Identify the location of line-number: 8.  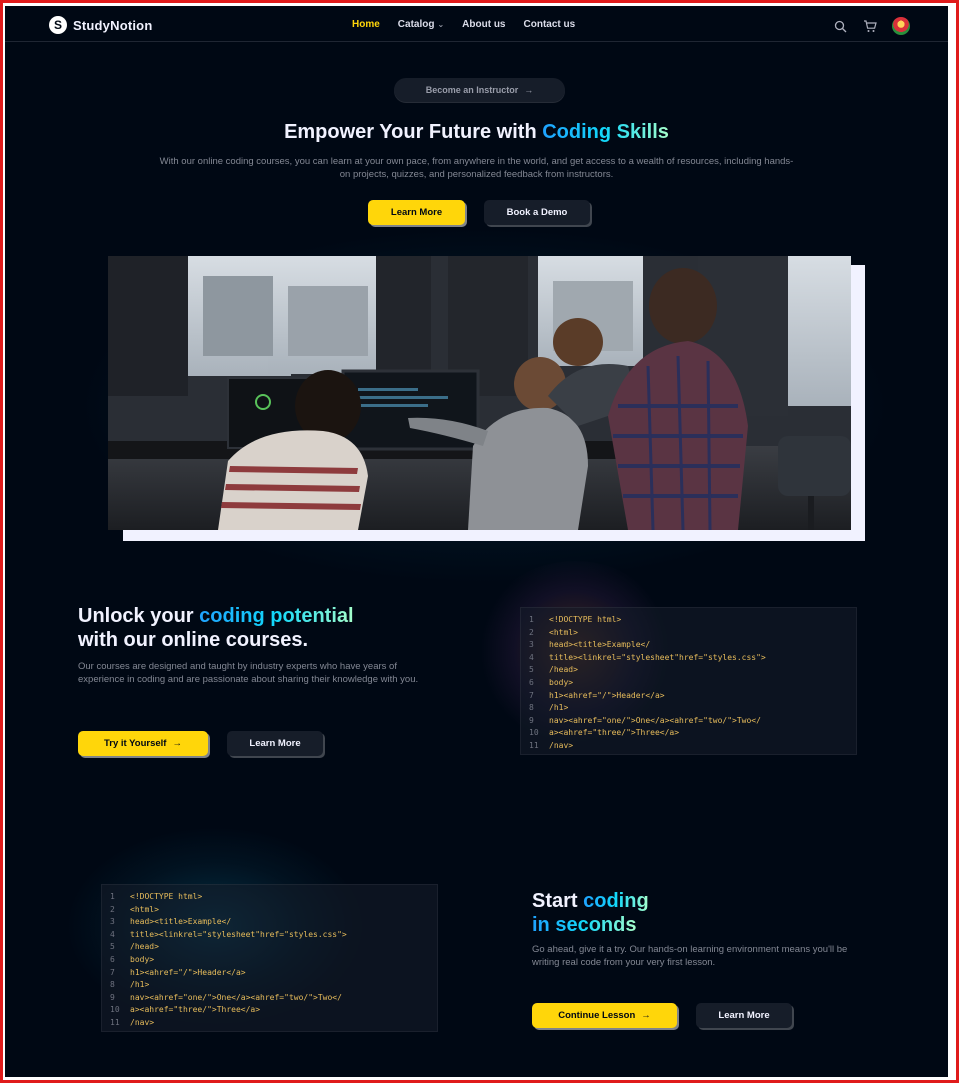
(531, 708).